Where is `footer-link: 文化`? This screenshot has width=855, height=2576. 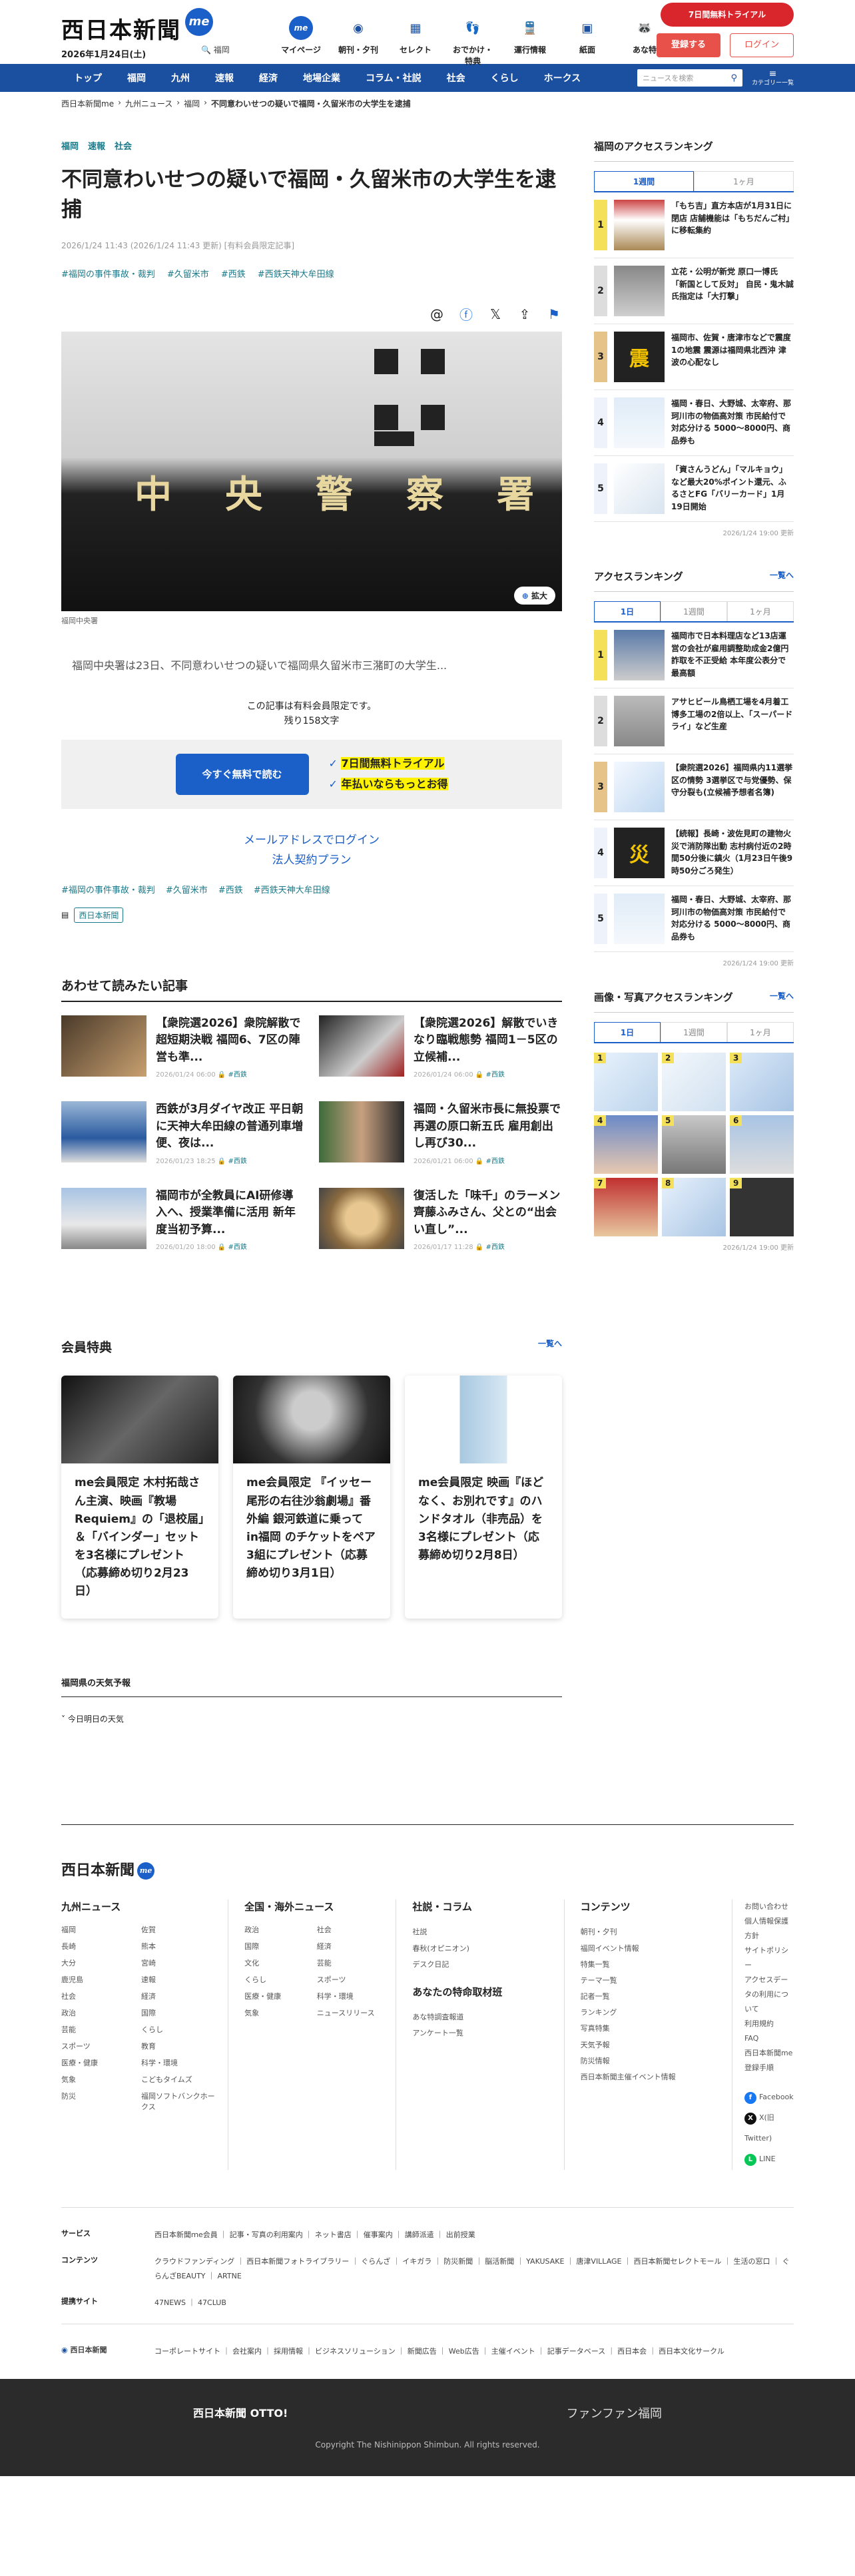 footer-link: 文化 is located at coordinates (280, 1963).